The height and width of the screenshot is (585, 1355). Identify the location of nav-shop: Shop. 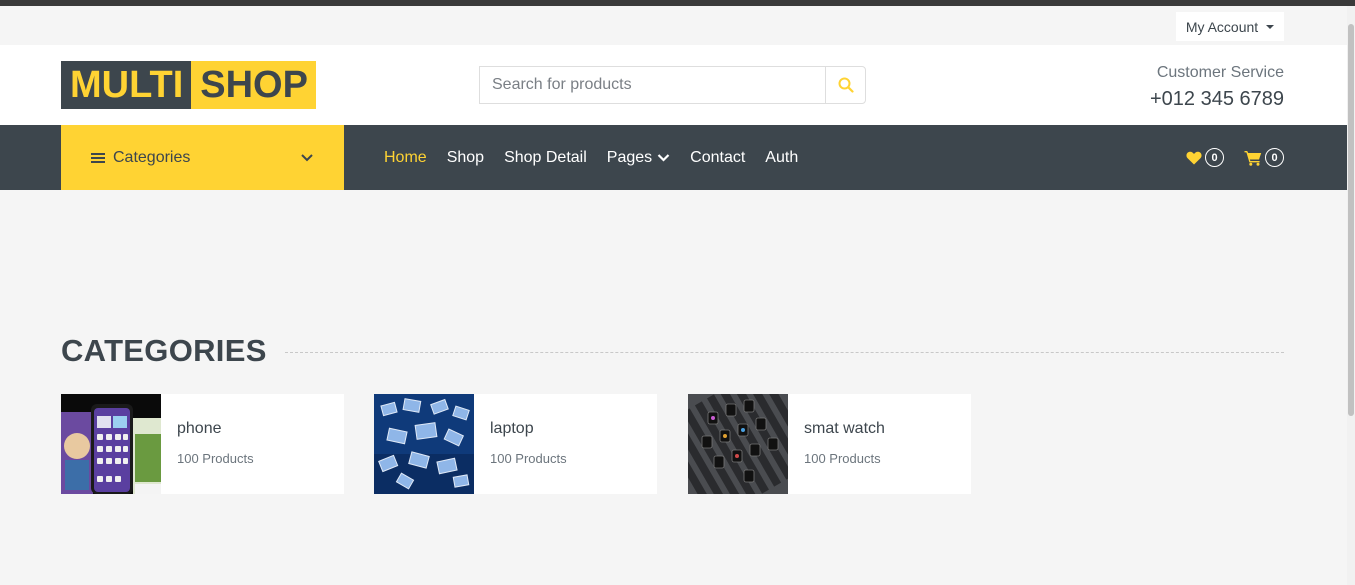
(465, 157).